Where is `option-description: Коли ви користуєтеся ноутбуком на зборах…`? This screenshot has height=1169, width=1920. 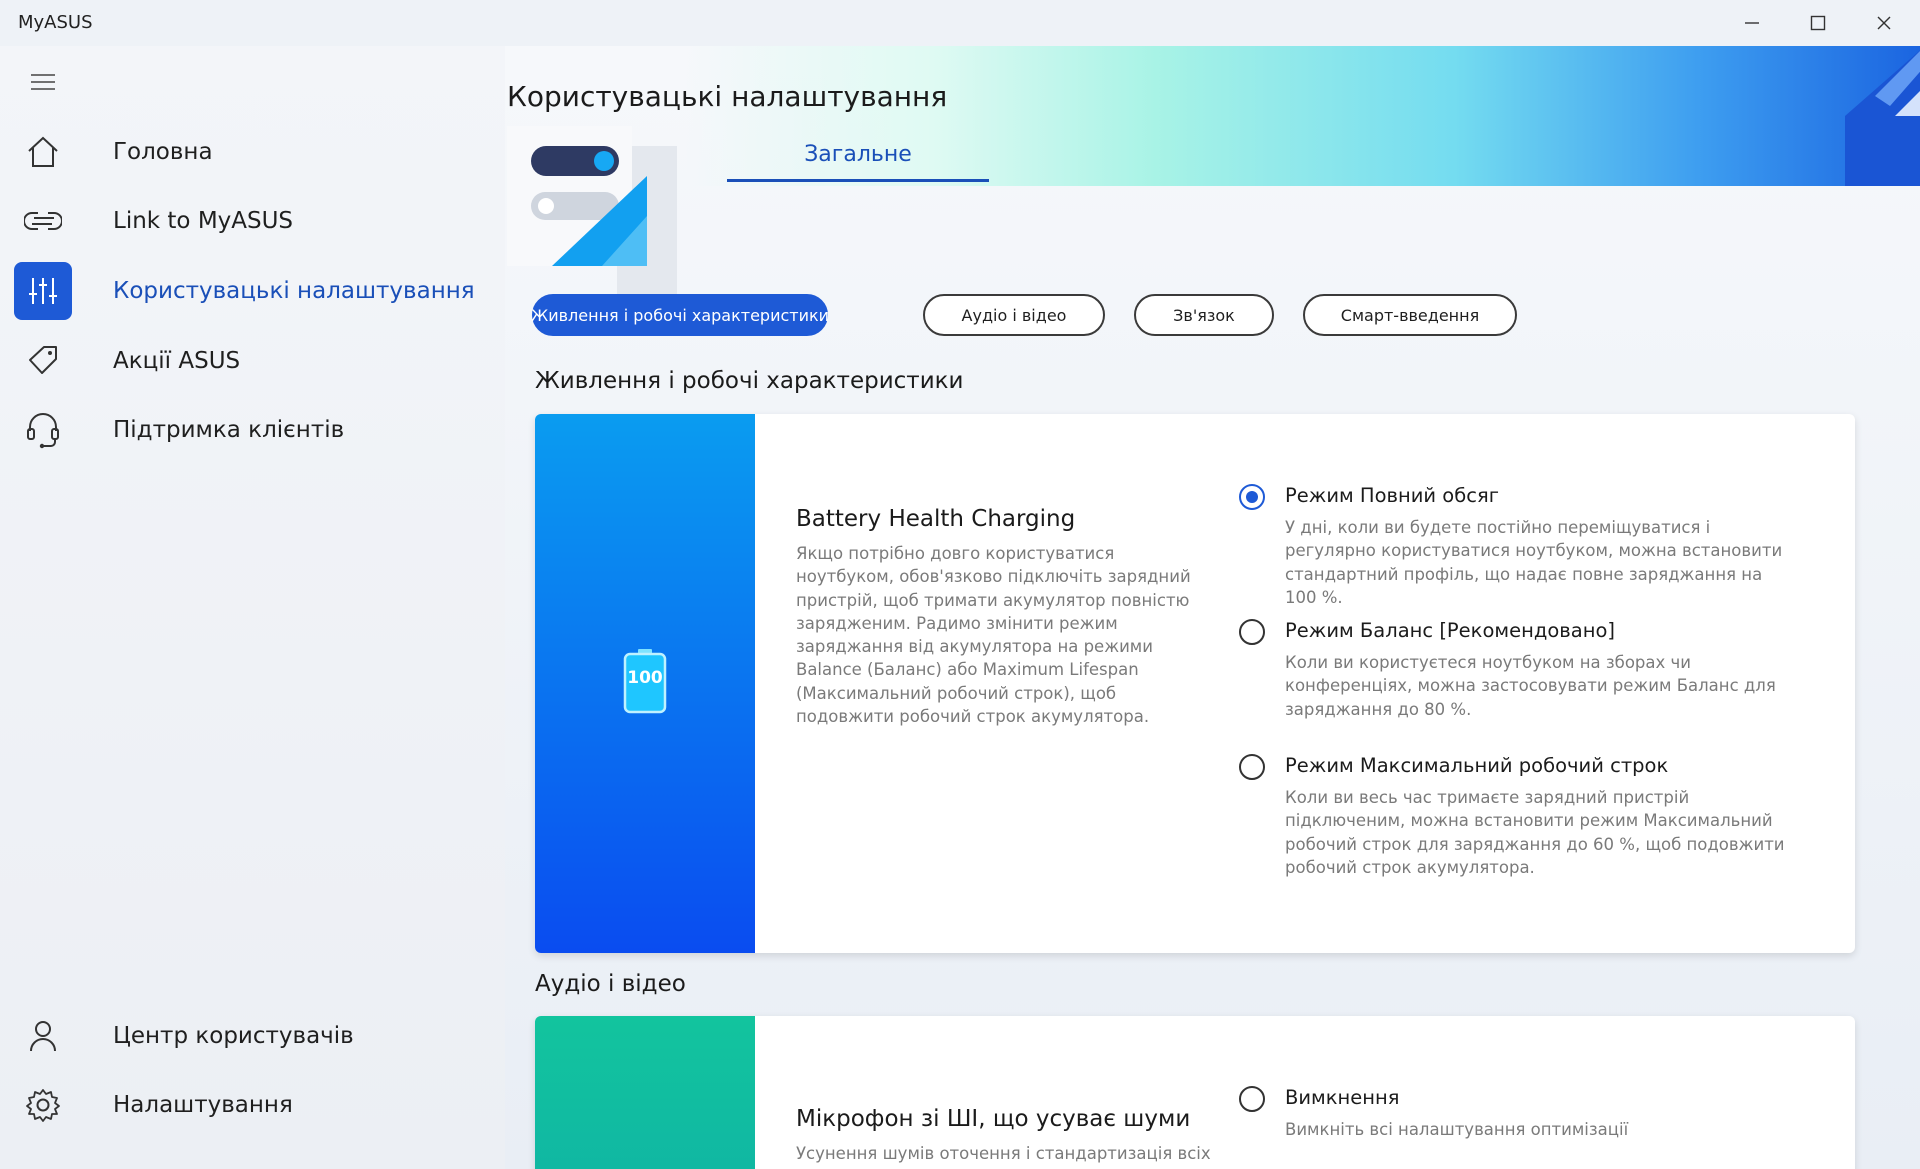
option-description: Коли ви користуєтеся ноутбуком на зборах… is located at coordinates (1530, 686).